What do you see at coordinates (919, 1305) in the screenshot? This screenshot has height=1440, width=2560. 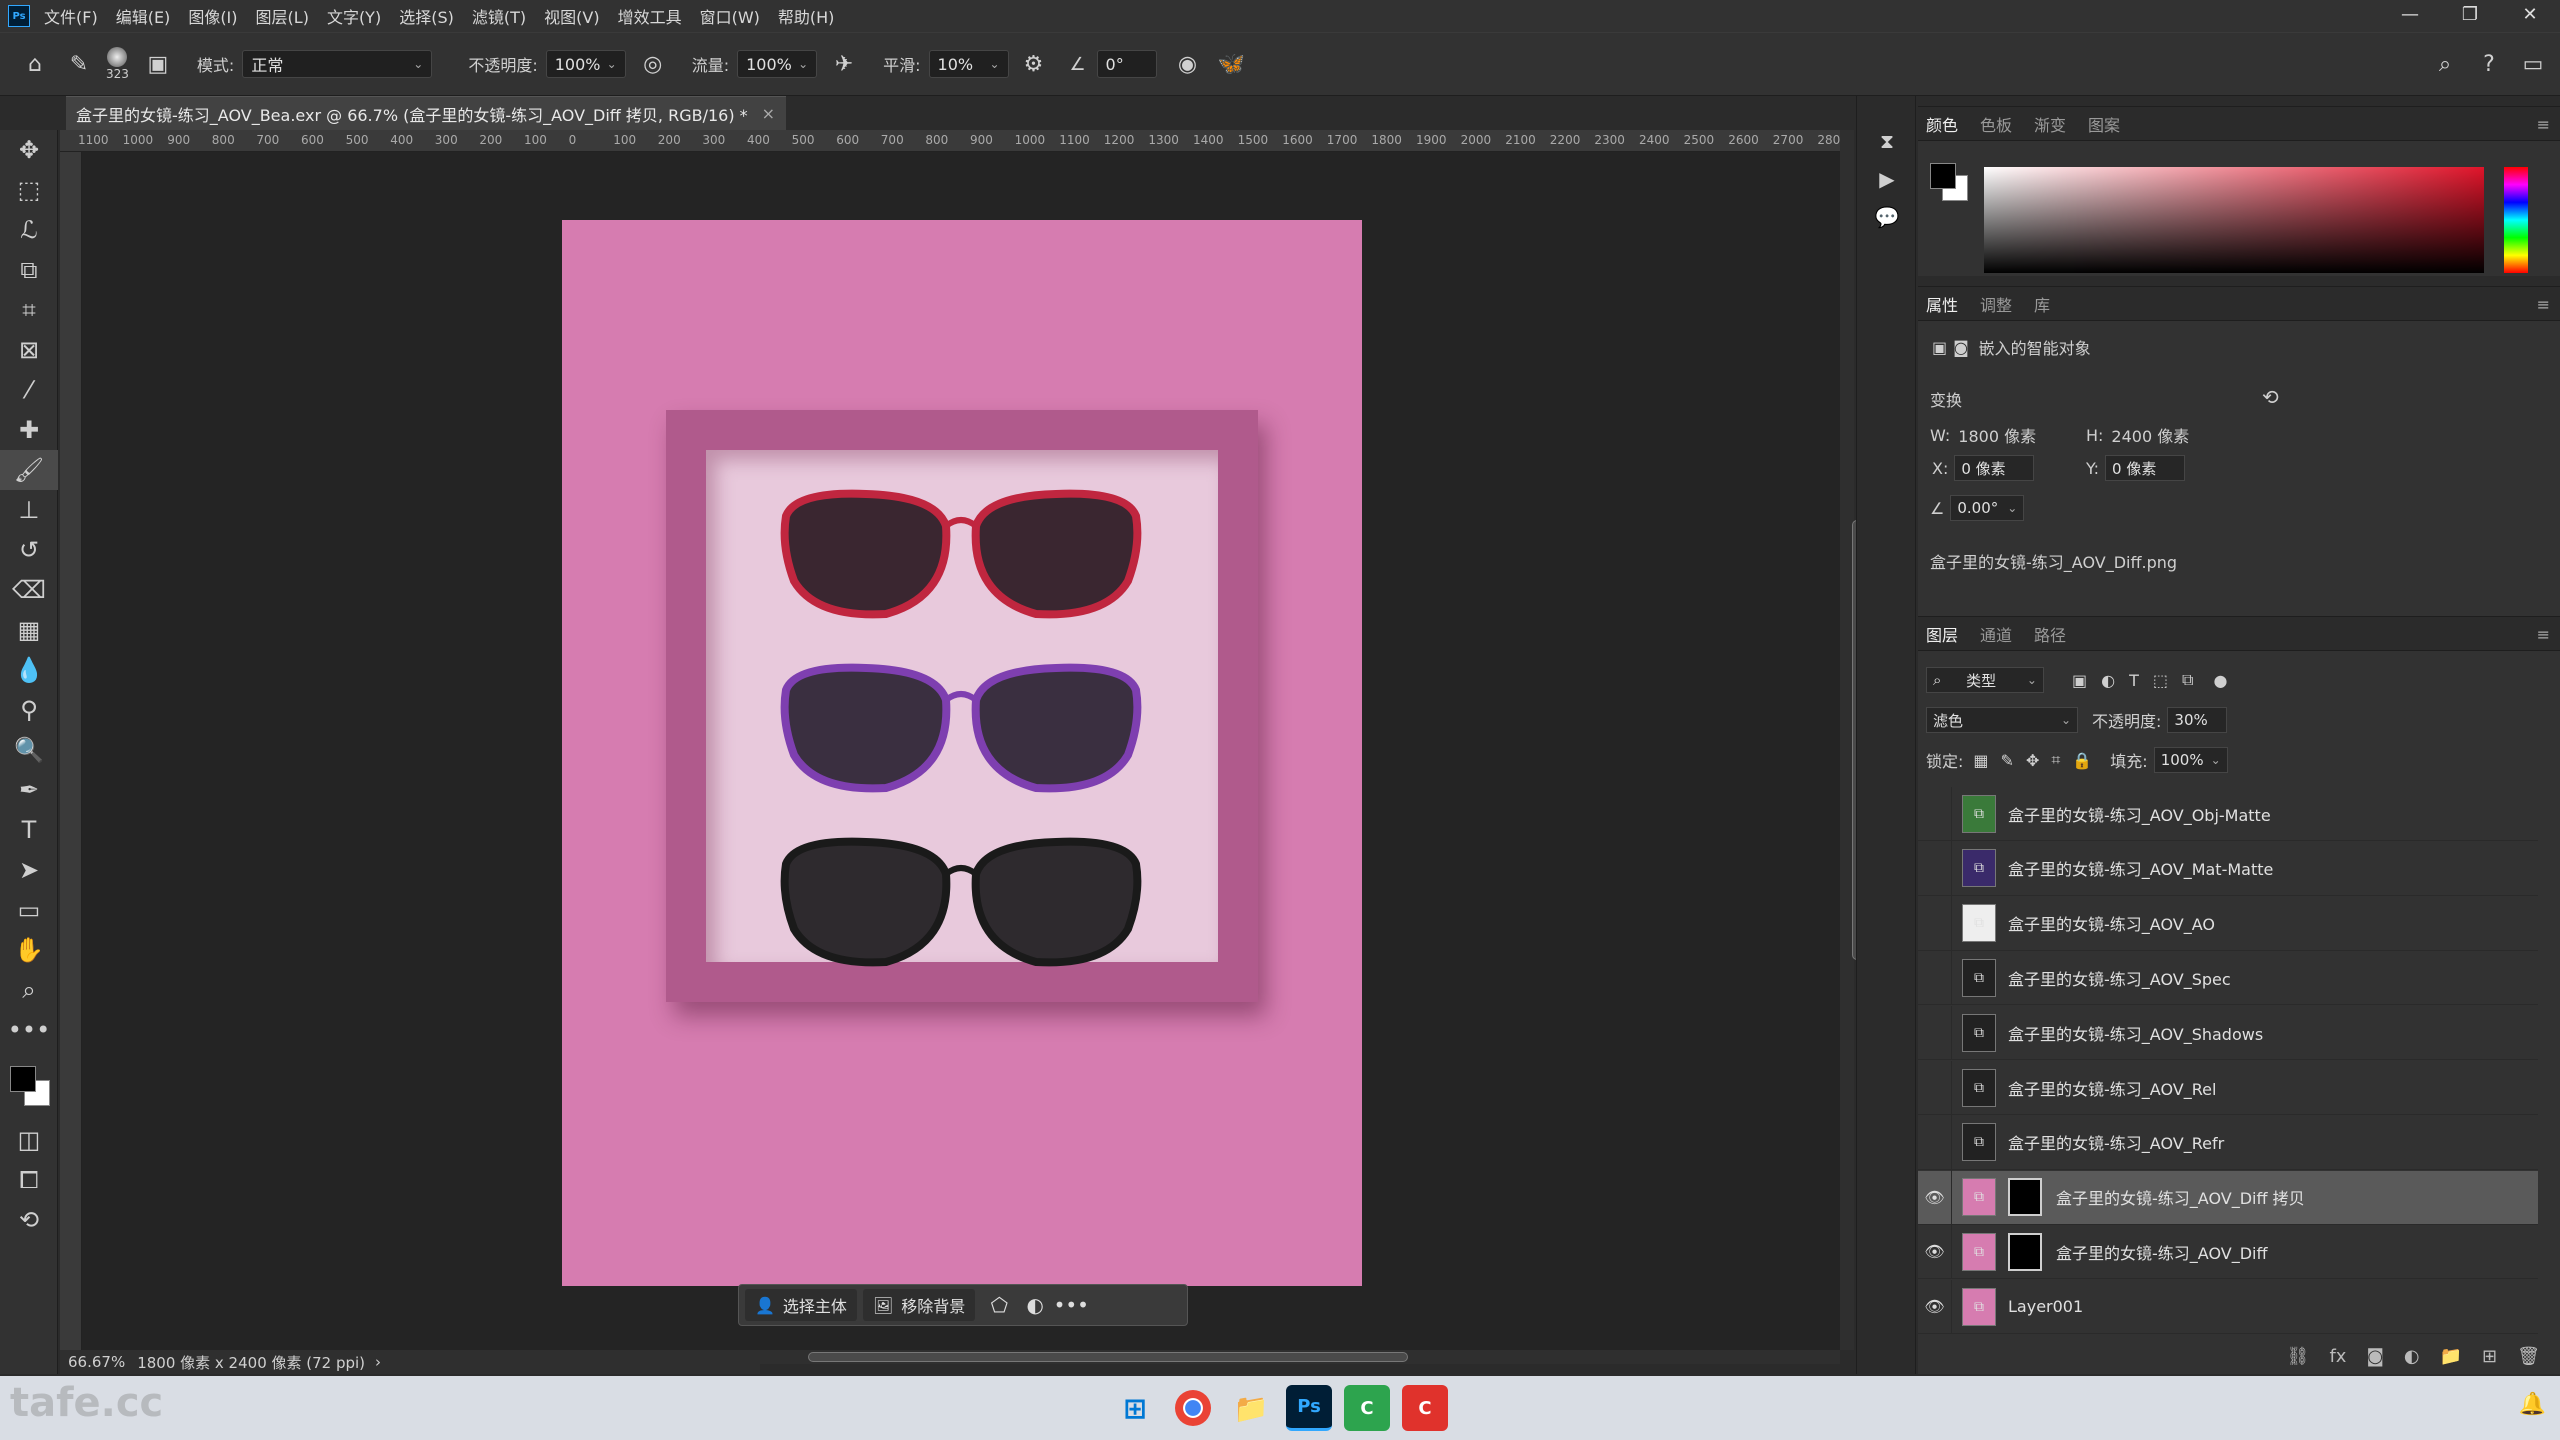 I see `remove-background-button: 🖼 移除背景` at bounding box center [919, 1305].